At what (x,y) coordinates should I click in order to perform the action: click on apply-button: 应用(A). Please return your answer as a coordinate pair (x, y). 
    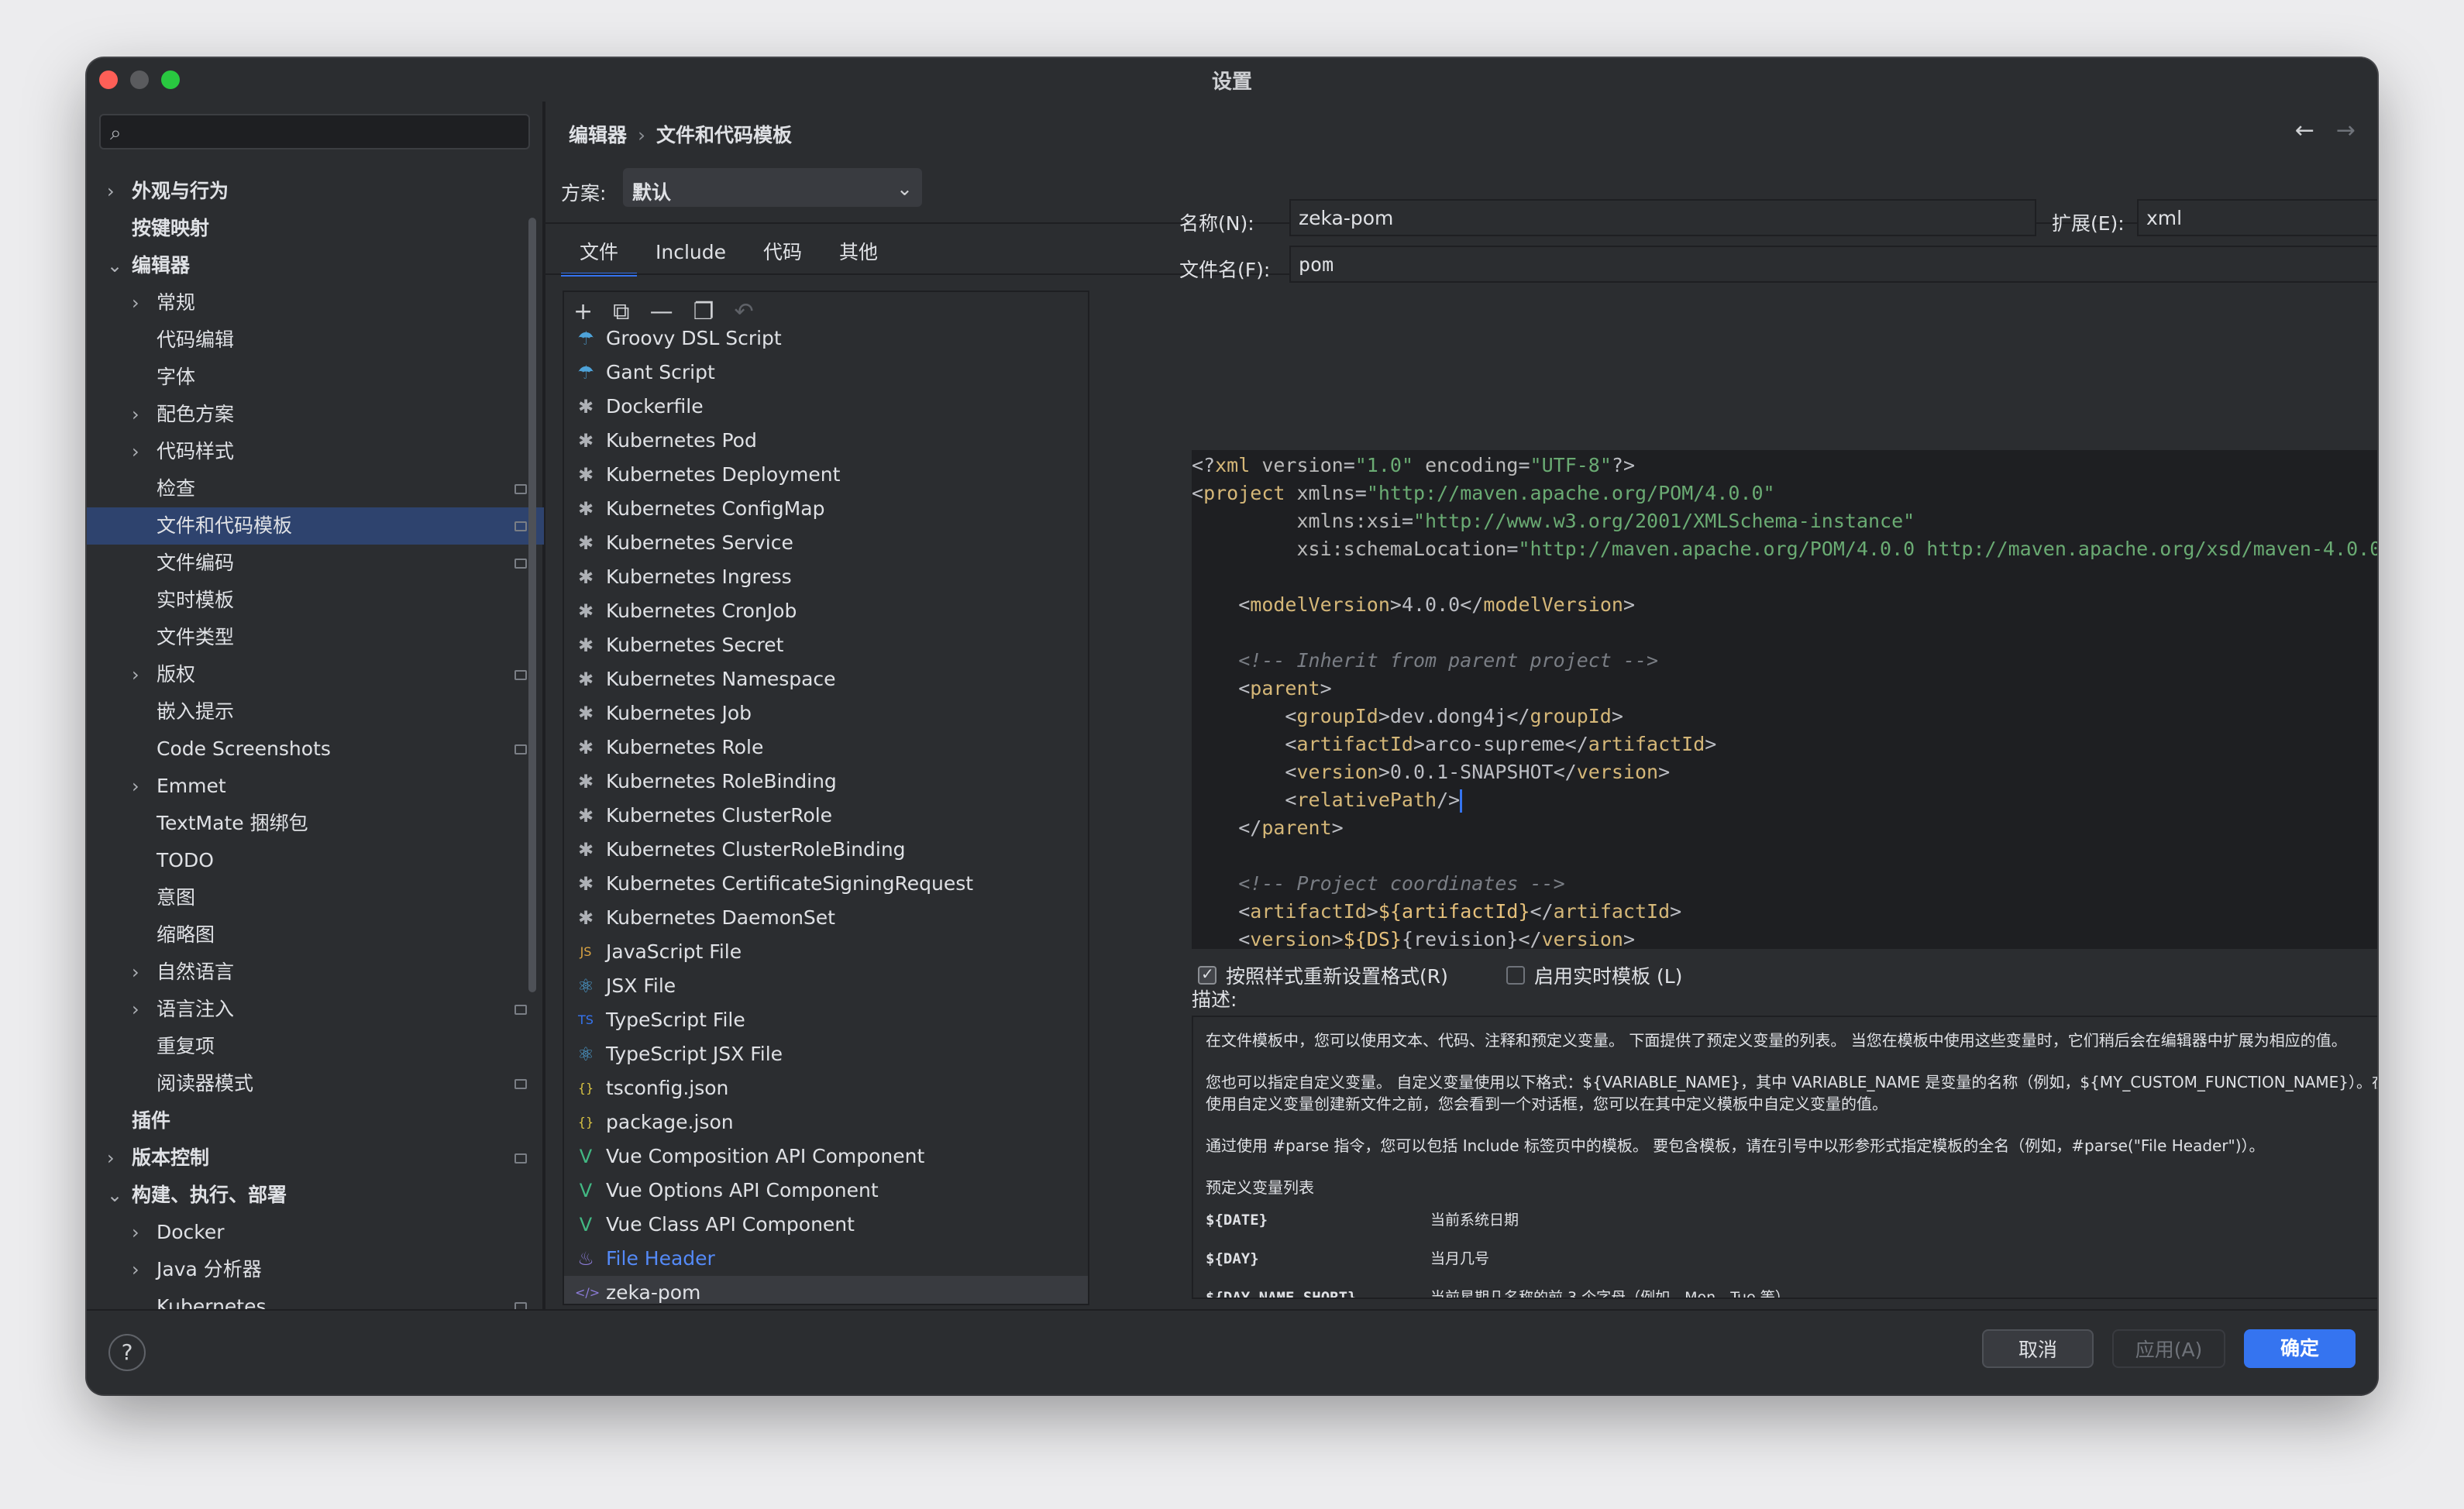
    Looking at the image, I should click on (2168, 1349).